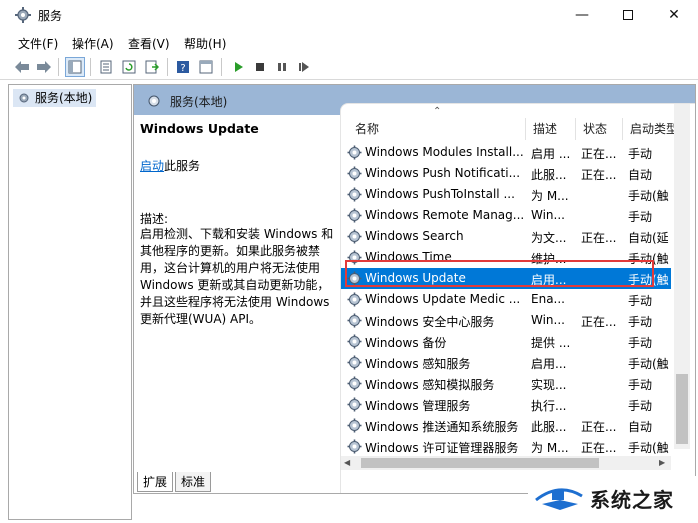  What do you see at coordinates (506, 341) in the screenshot?
I see `service-row: Windows 备份 提供 ... 手动` at bounding box center [506, 341].